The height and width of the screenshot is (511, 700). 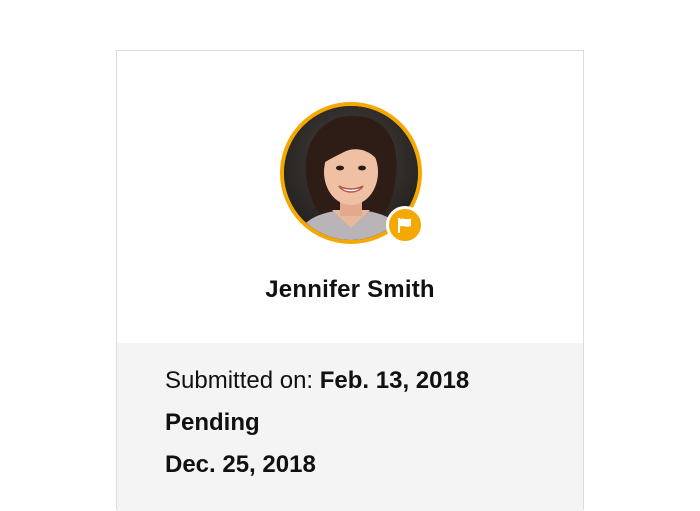 What do you see at coordinates (212, 422) in the screenshot?
I see `status-text: Pending` at bounding box center [212, 422].